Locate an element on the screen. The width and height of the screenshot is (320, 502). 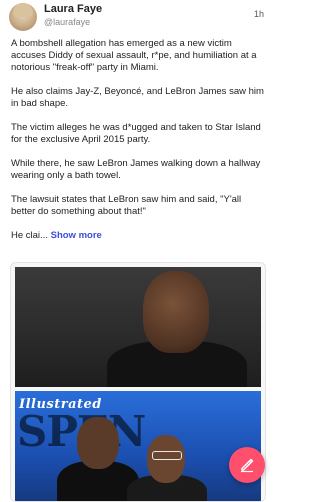
avatar is located at coordinates (23, 17).